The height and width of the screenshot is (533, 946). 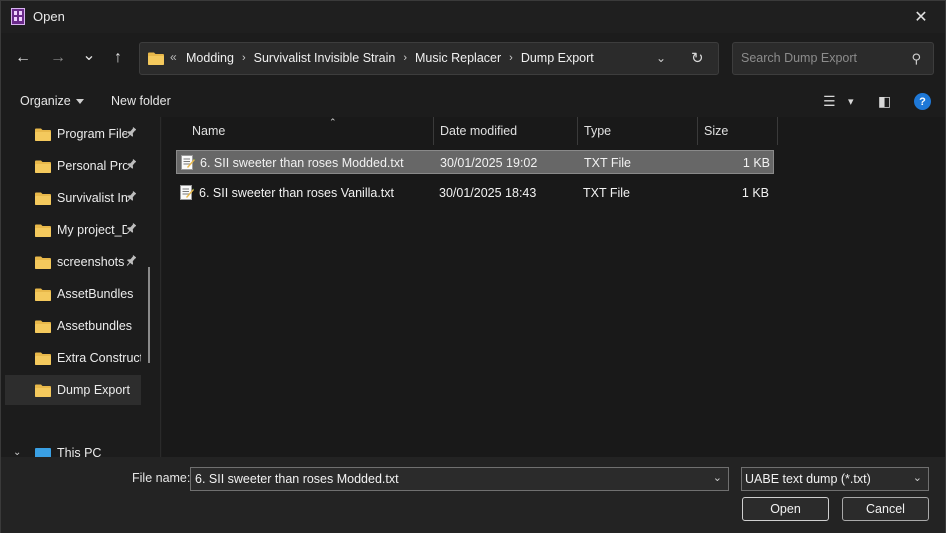 I want to click on help-glyph: ?, so click(x=922, y=101).